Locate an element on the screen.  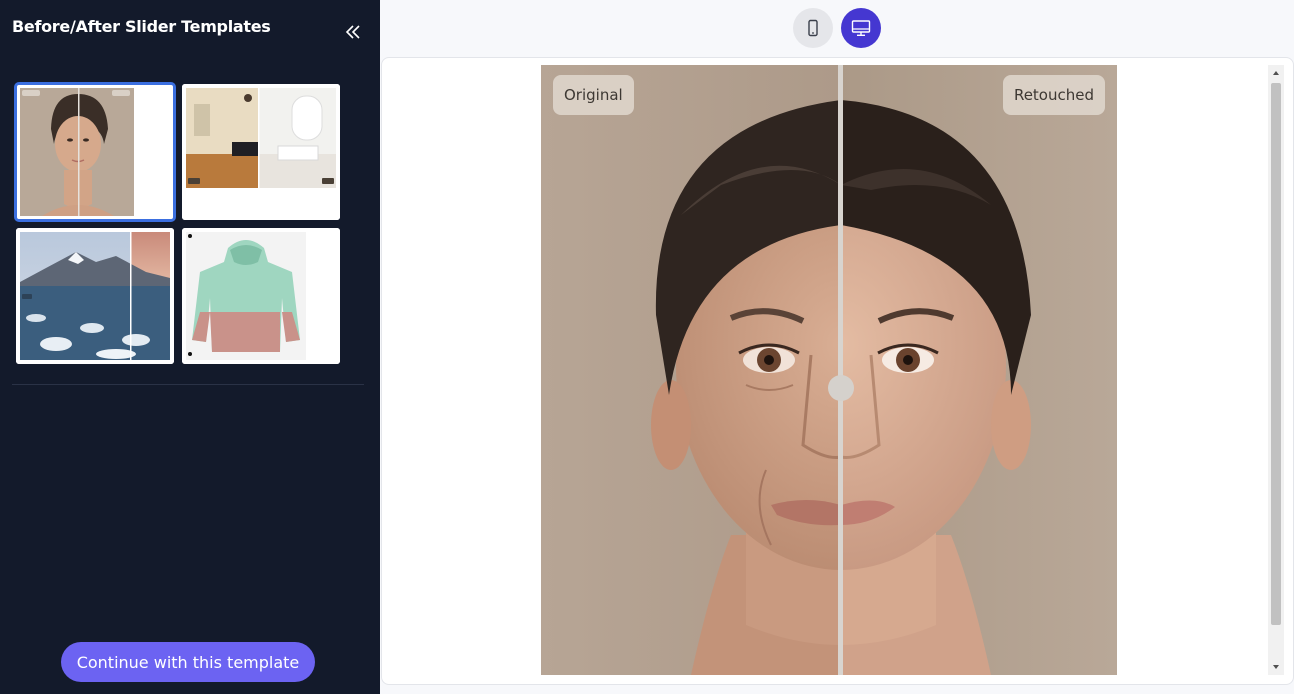
mobile-phone-icon is located at coordinates (813, 28).